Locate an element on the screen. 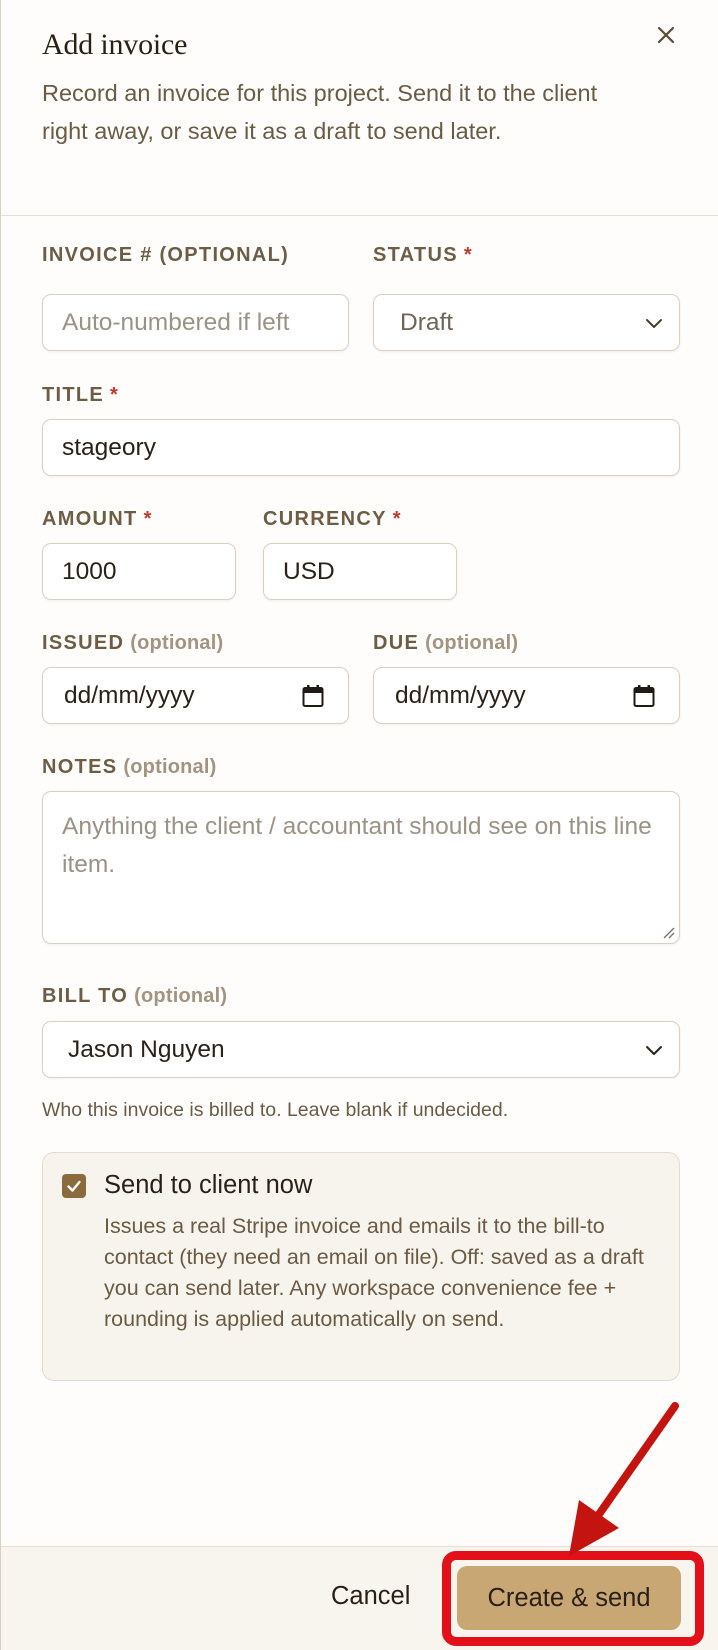  invoice-number-label: INVOICE # (OPTIONAL) is located at coordinates (166, 255).